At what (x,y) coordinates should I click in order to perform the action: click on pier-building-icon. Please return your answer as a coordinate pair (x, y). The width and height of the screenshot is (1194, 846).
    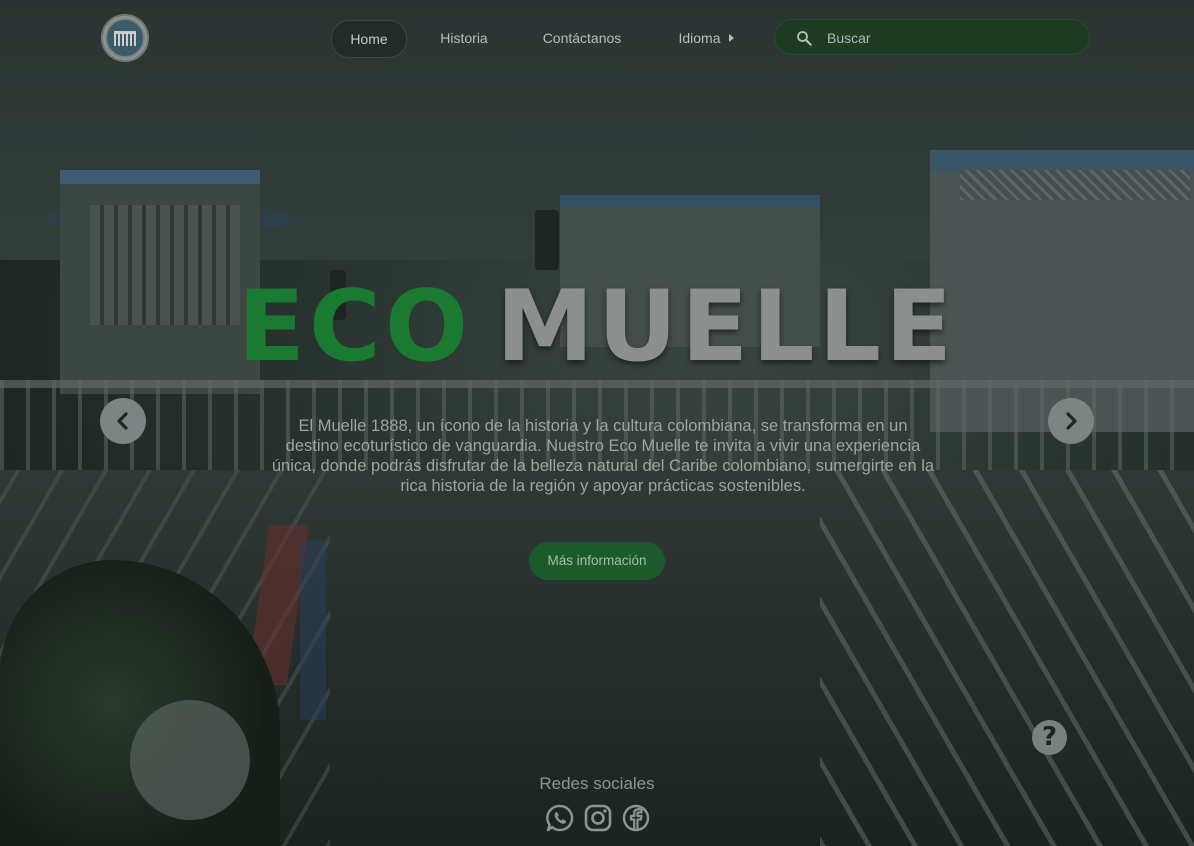
    Looking at the image, I should click on (125, 38).